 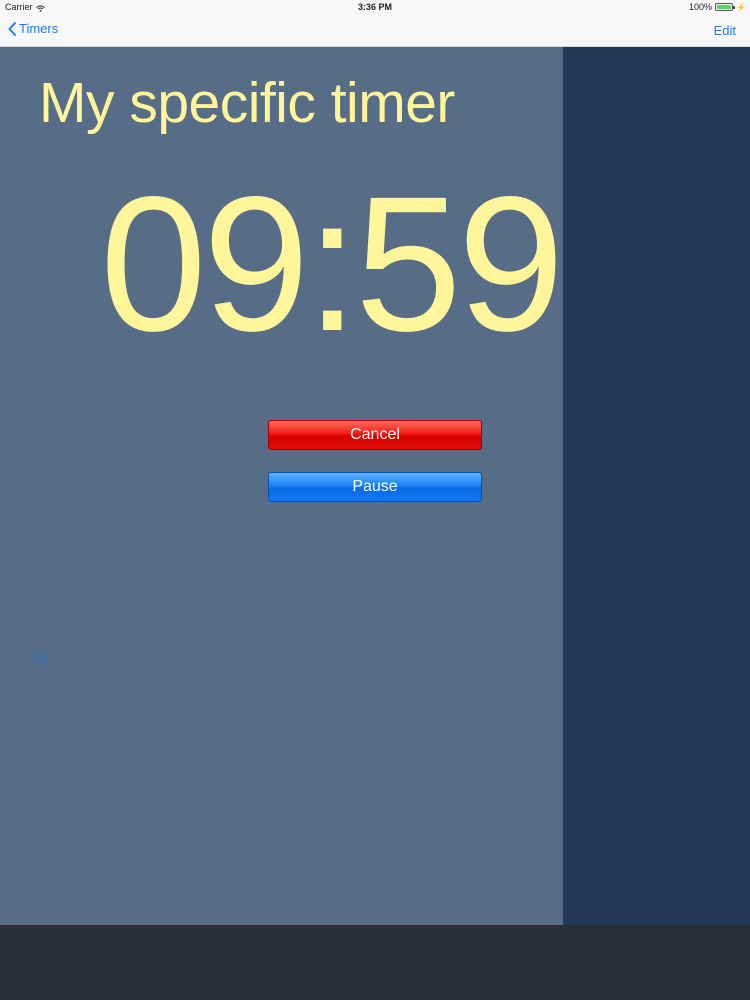 I want to click on indicator-dot, so click(x=40, y=658).